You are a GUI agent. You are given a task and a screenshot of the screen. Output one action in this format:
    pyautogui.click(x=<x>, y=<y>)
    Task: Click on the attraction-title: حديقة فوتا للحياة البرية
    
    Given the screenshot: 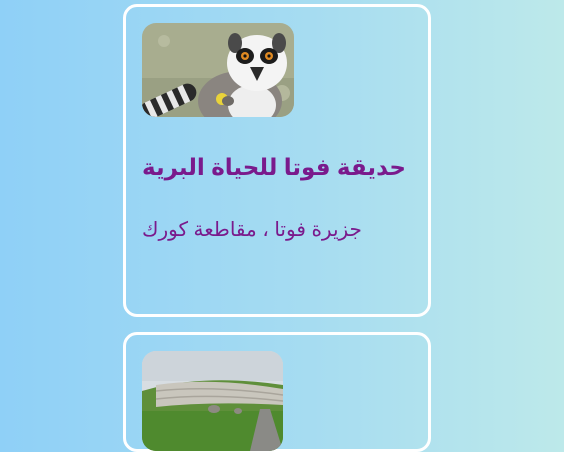 What is the action you would take?
    pyautogui.click(x=282, y=167)
    